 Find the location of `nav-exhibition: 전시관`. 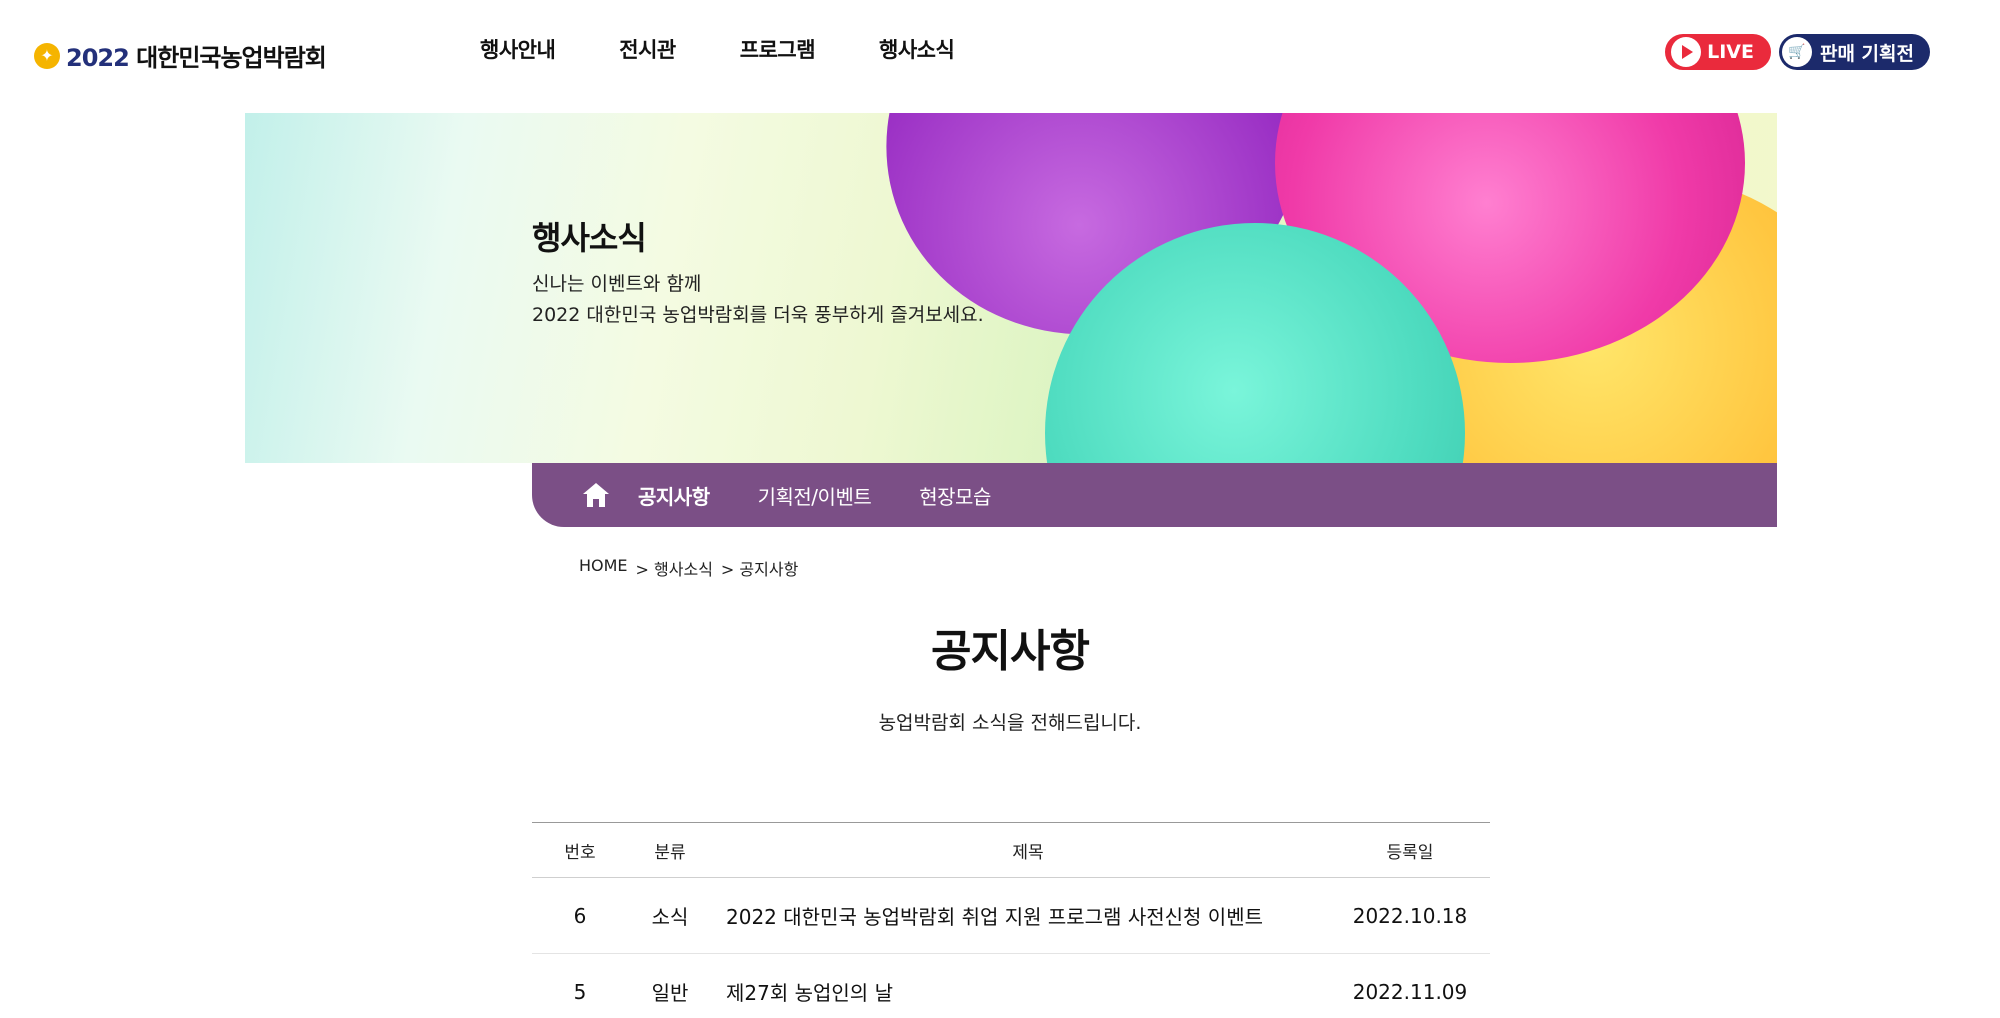

nav-exhibition: 전시관 is located at coordinates (647, 49).